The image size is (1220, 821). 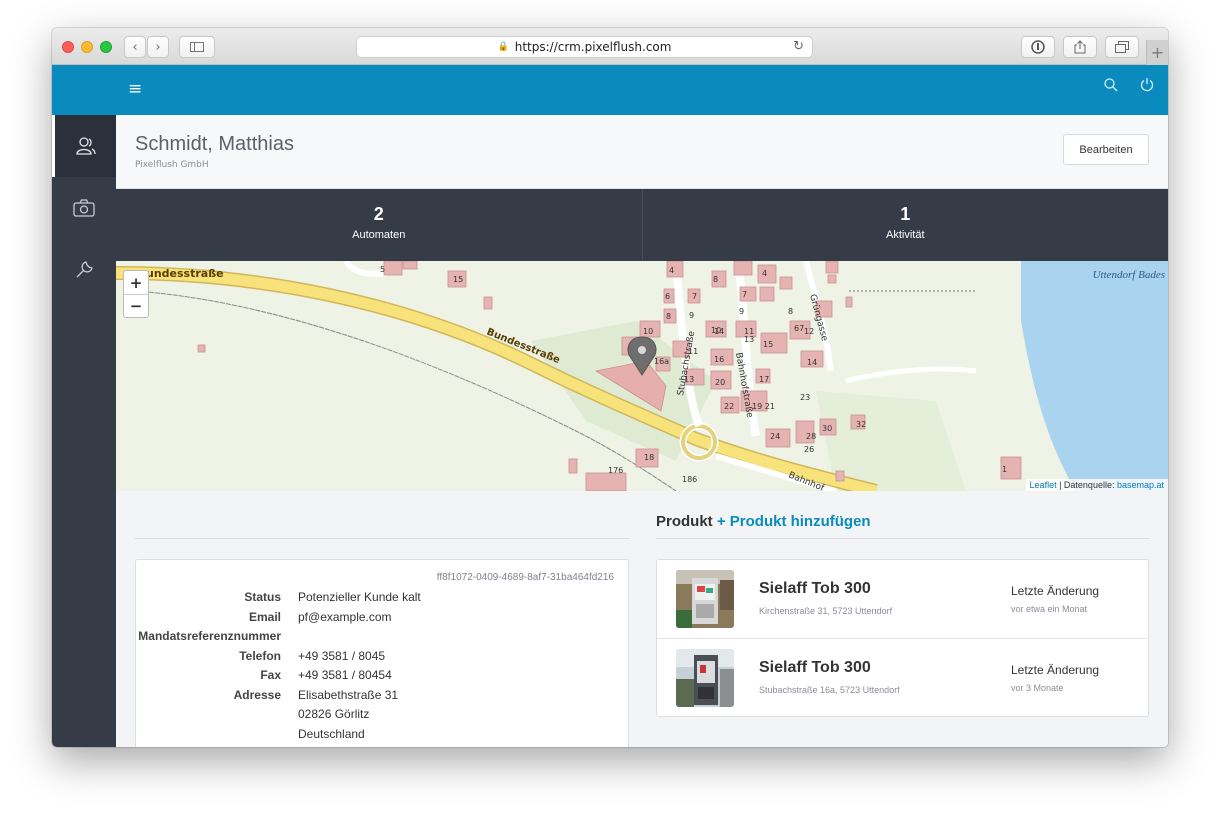 I want to click on stat-machines-label: Automaten, so click(x=379, y=235).